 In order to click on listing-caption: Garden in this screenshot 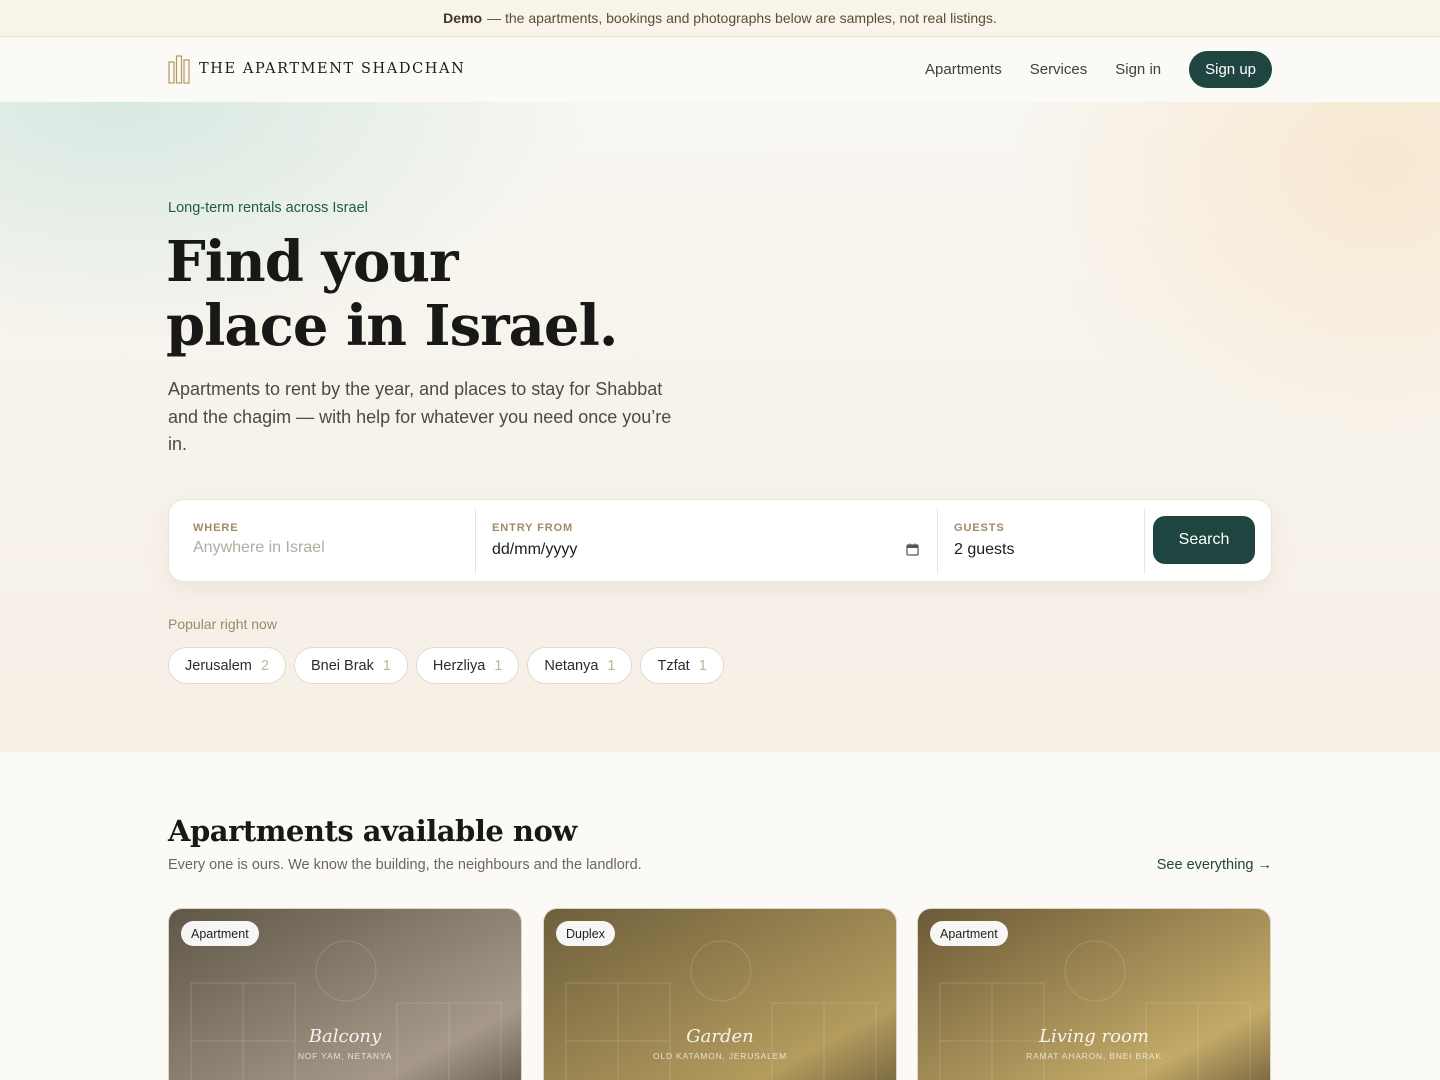, I will do `click(720, 1036)`.